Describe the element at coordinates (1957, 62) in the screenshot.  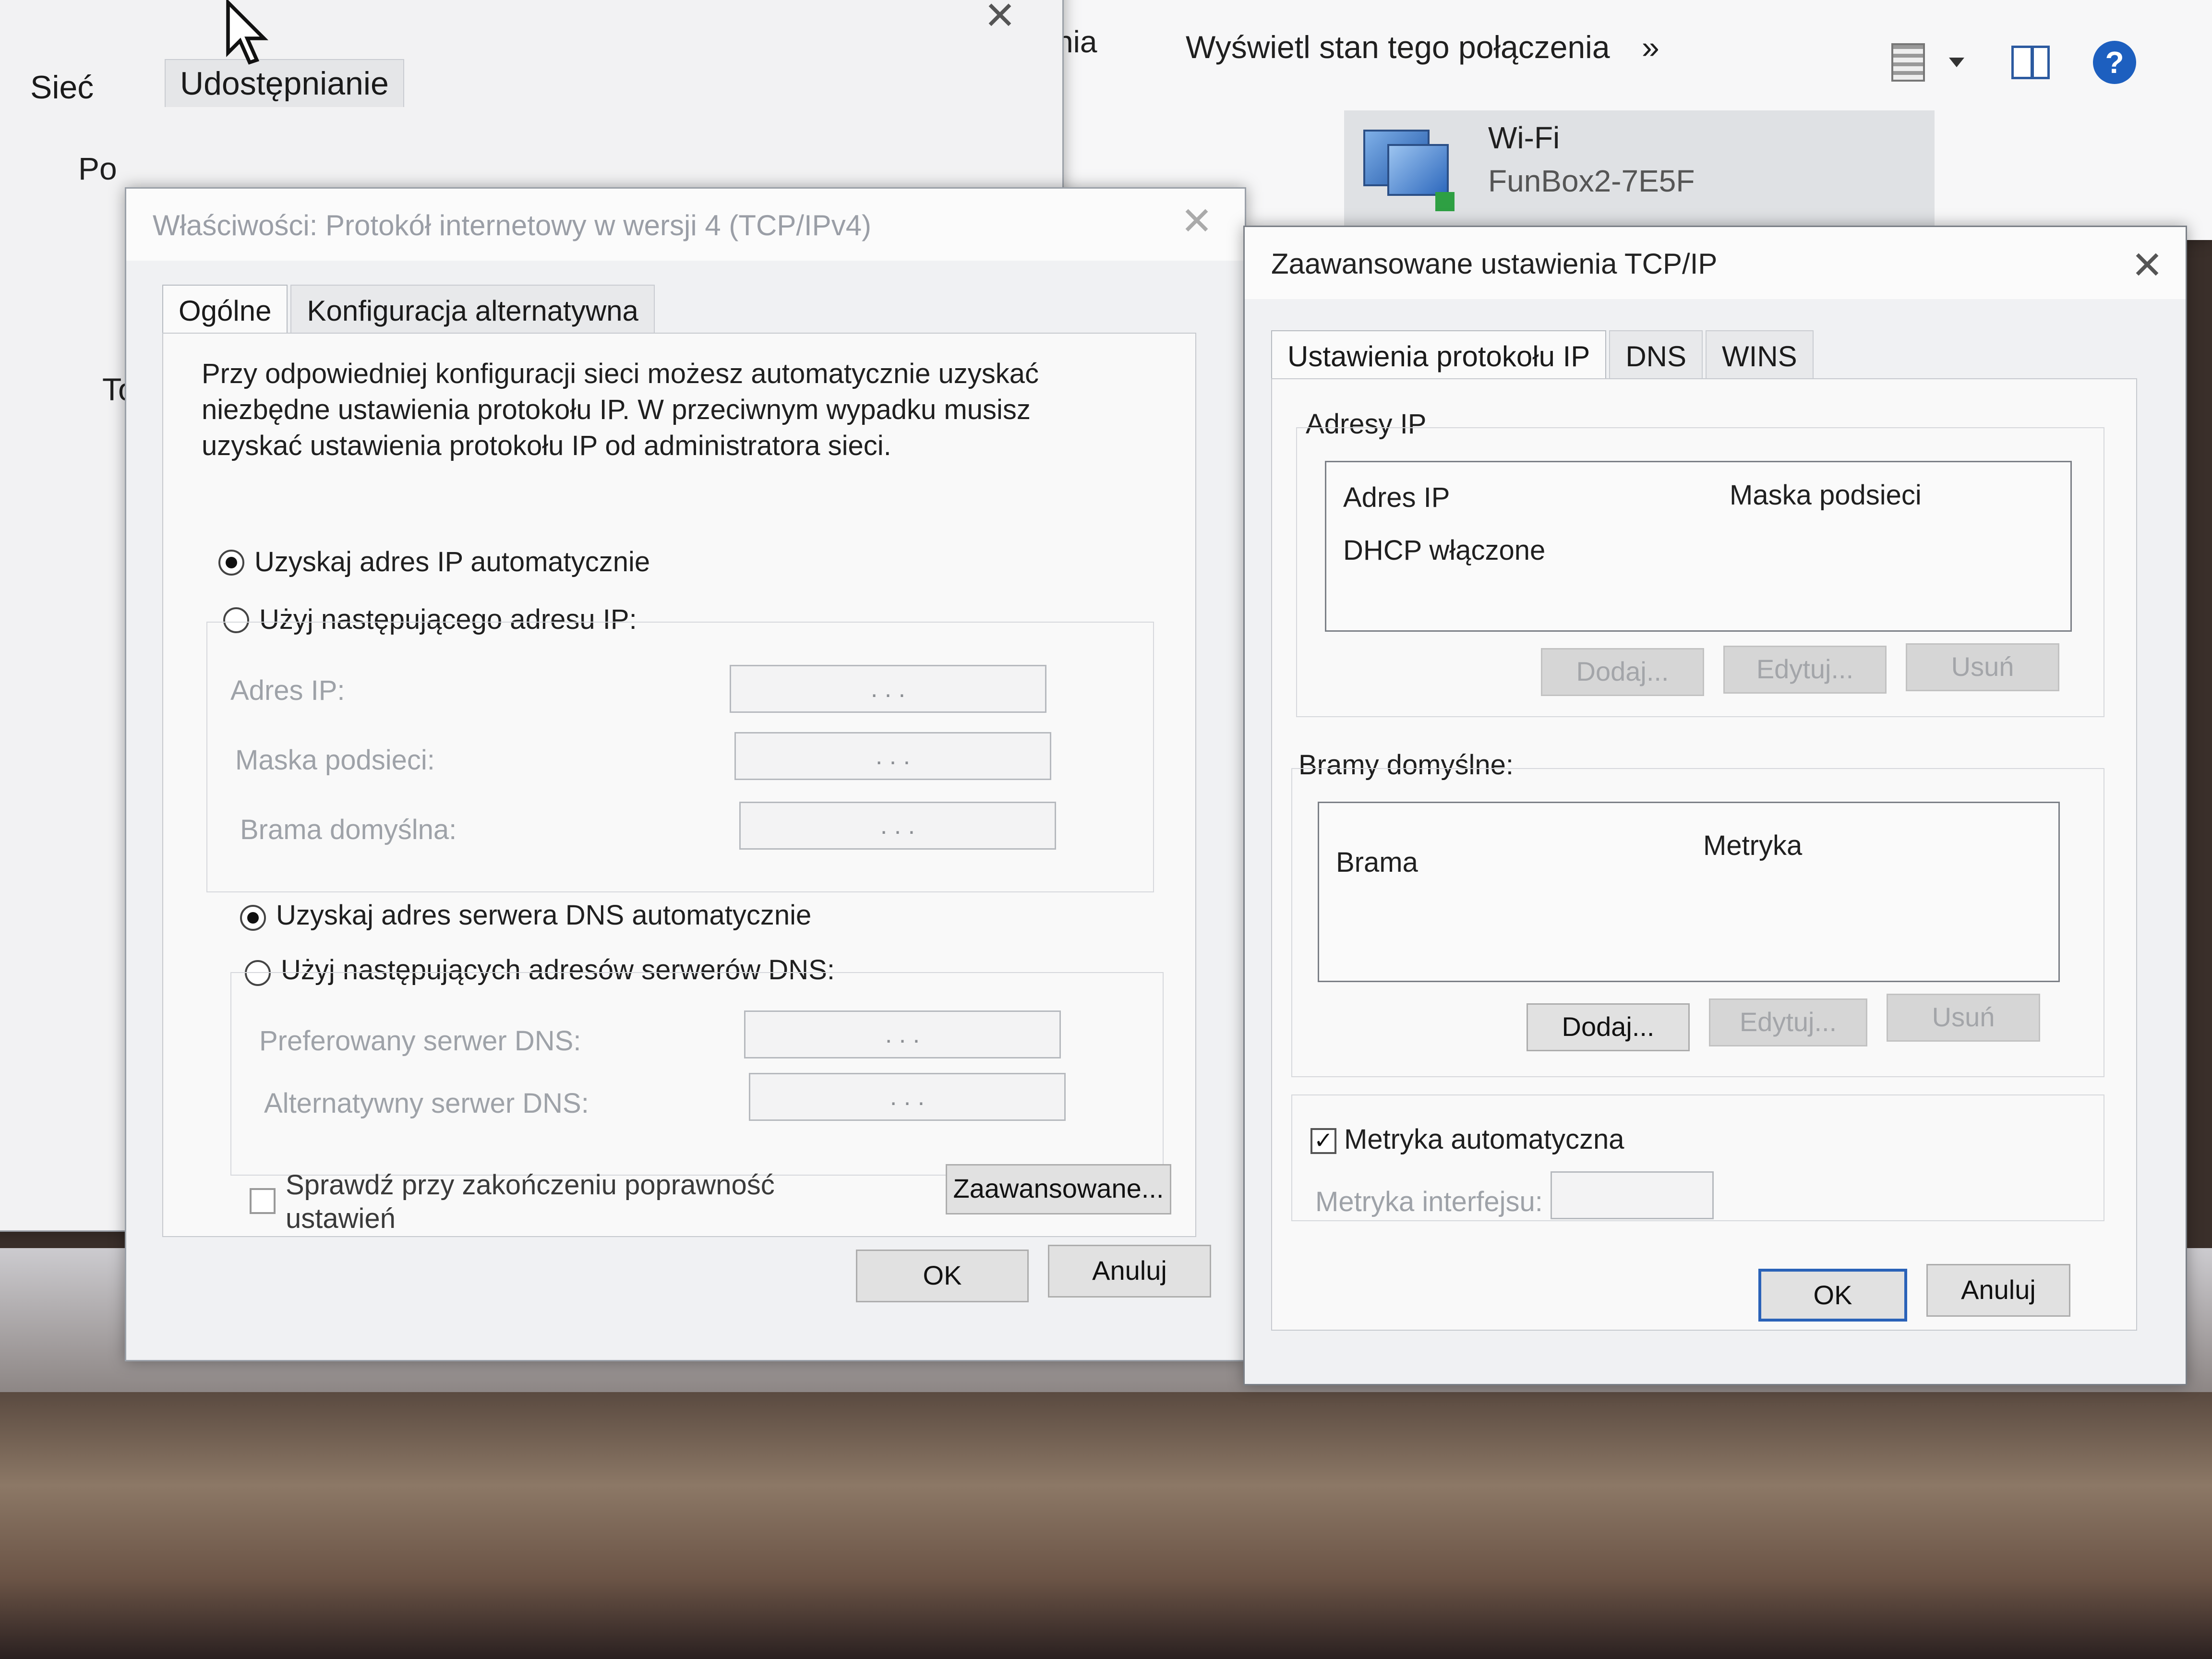
I see `view-dropdown-icon` at that location.